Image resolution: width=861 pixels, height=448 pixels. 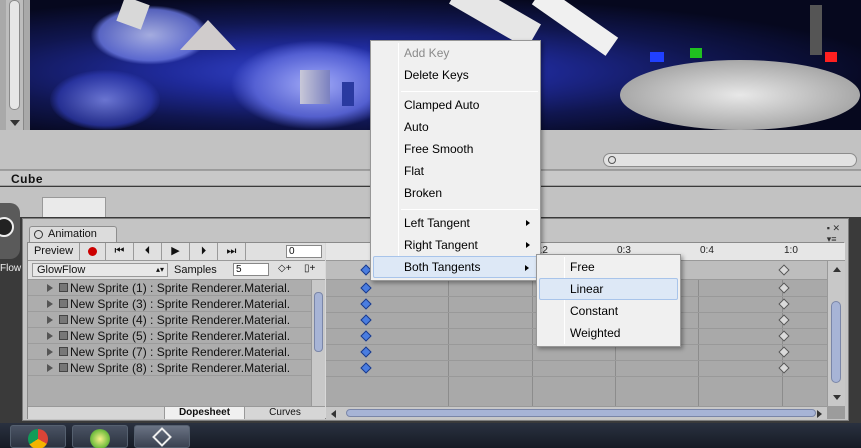 I want to click on add-event-icon: ▯+, so click(x=309, y=268).